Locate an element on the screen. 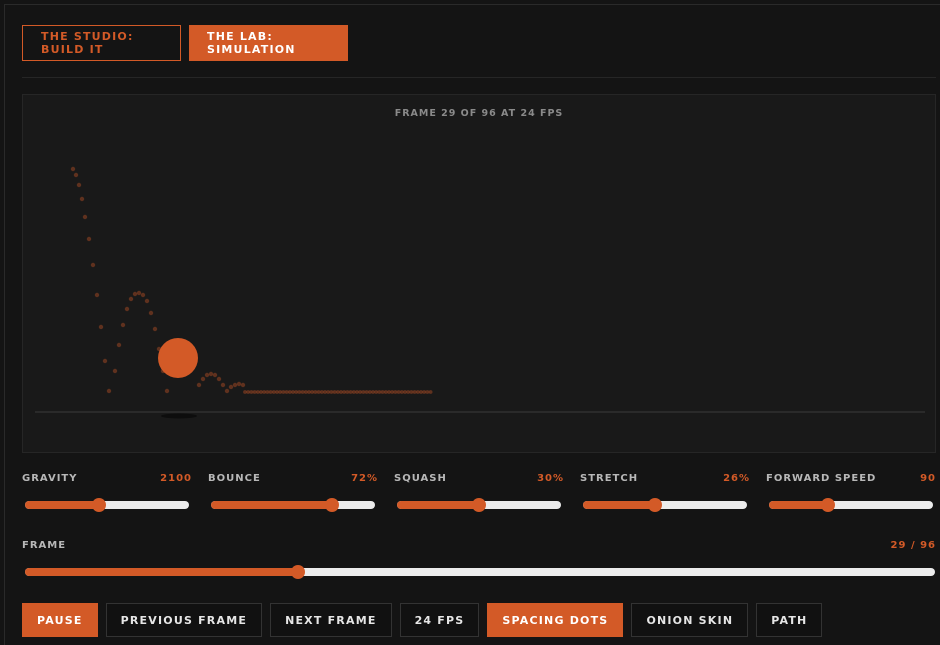 This screenshot has height=645, width=940. slider-value: 72% is located at coordinates (364, 478).